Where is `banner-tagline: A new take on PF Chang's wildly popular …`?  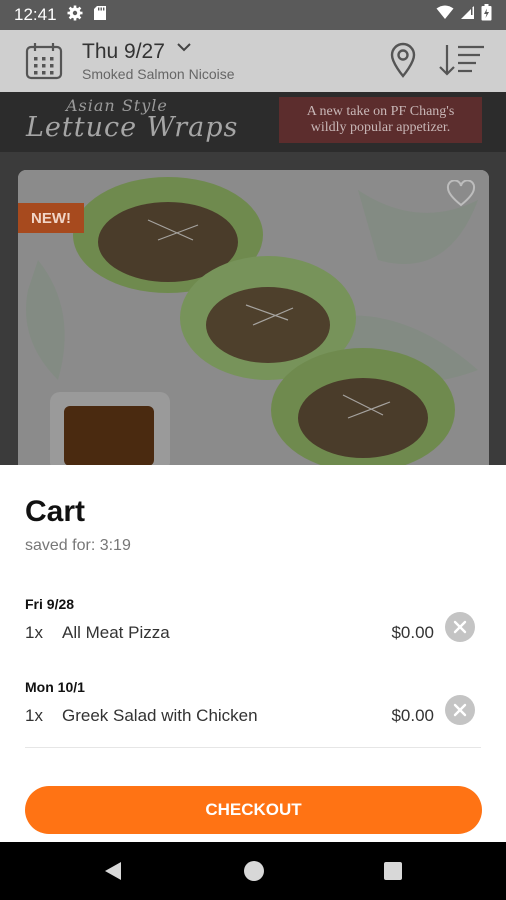
banner-tagline: A new take on PF Chang's wildly popular … is located at coordinates (380, 120).